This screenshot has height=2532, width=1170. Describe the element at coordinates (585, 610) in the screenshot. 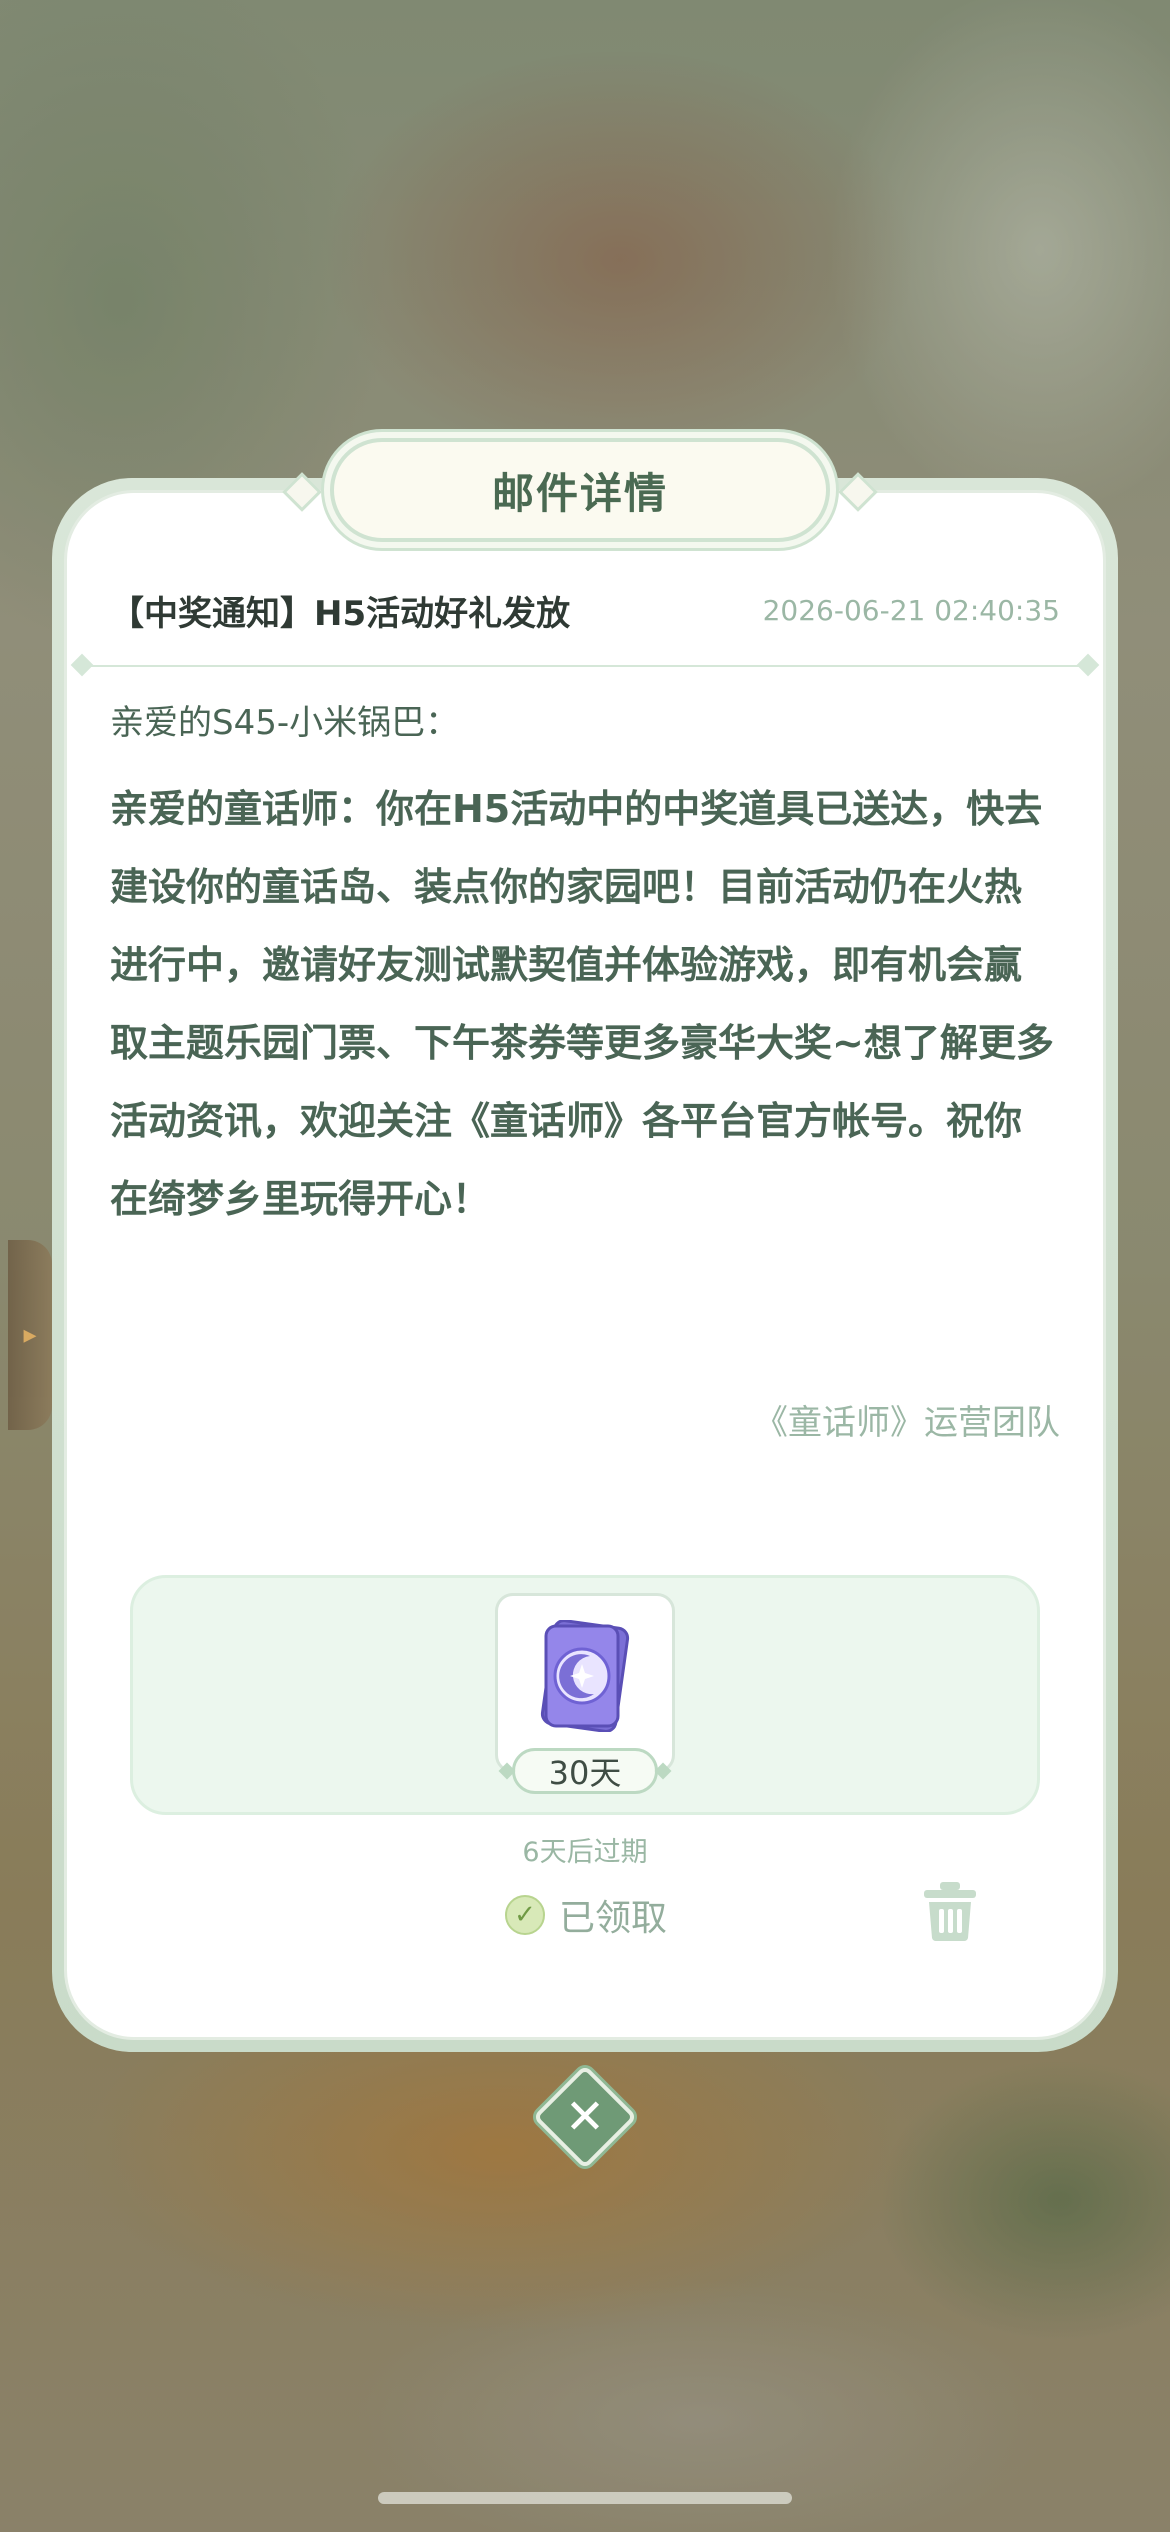

I see `mail-header: 【中奖通知】H5活动好礼发放 2026-06-21 02:40:35` at that location.